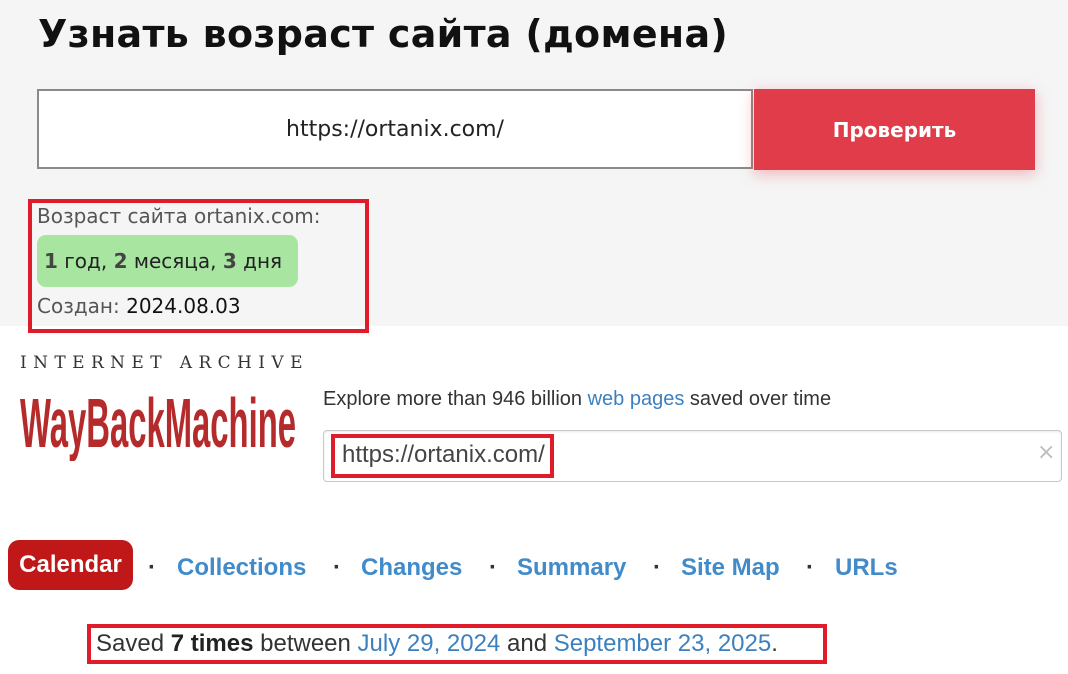 The image size is (1068, 674). I want to click on close-icon: ×, so click(1046, 452).